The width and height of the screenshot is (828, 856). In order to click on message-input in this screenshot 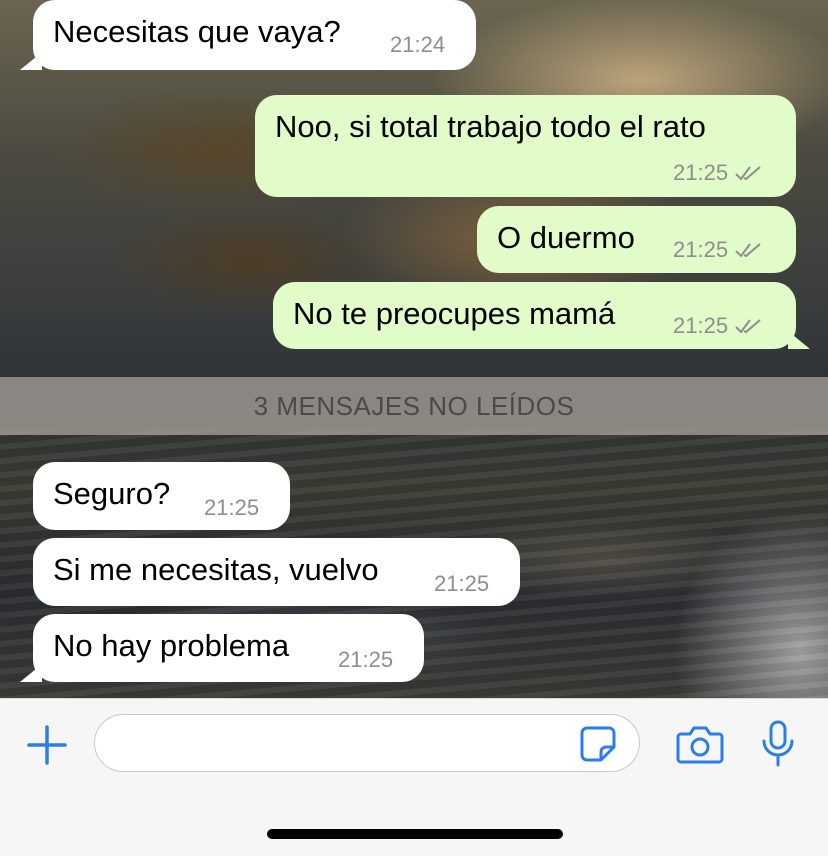, I will do `click(367, 743)`.